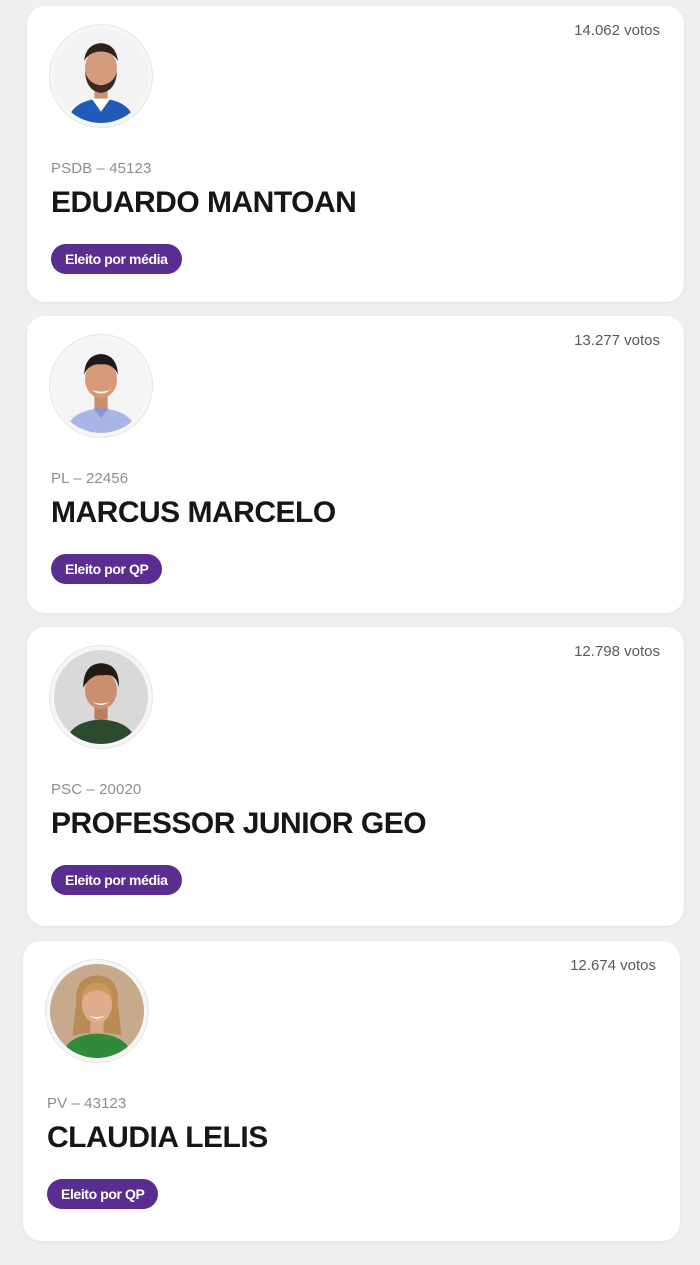  Describe the element at coordinates (239, 823) in the screenshot. I see `candidate-name: PROFESSOR JUNIOR GEO` at that location.